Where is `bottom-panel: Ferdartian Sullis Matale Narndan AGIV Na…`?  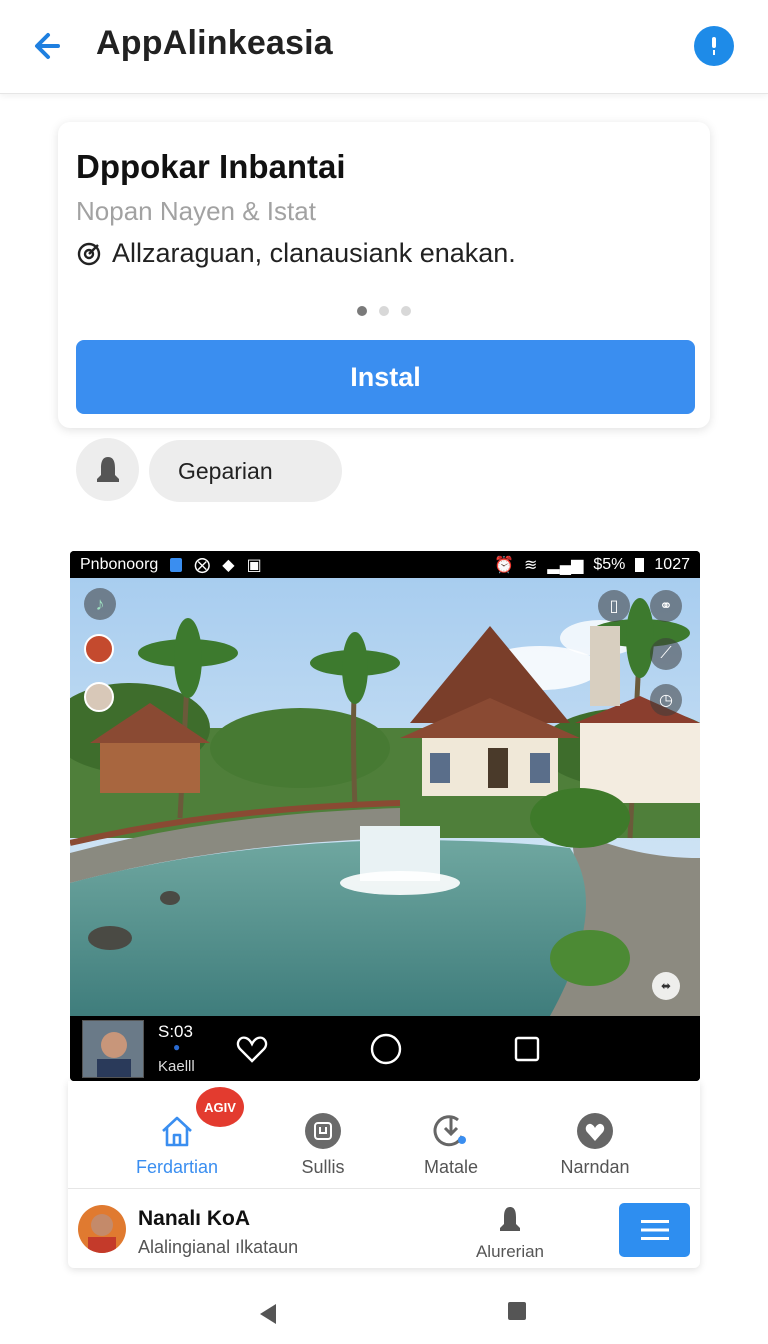 bottom-panel: Ferdartian Sullis Matale Narndan AGIV Na… is located at coordinates (384, 1174).